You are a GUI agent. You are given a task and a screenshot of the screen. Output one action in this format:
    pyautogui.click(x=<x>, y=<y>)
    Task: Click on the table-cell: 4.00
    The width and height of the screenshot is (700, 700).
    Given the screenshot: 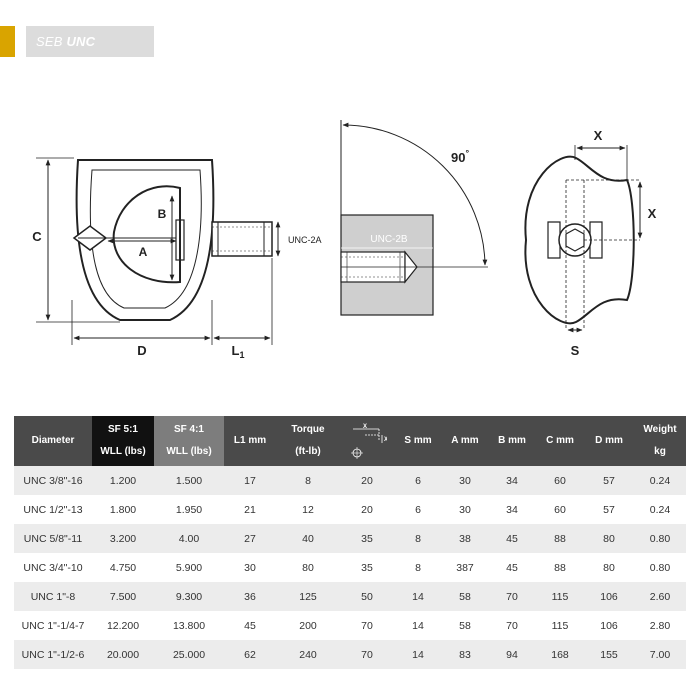 What is the action you would take?
    pyautogui.click(x=189, y=538)
    